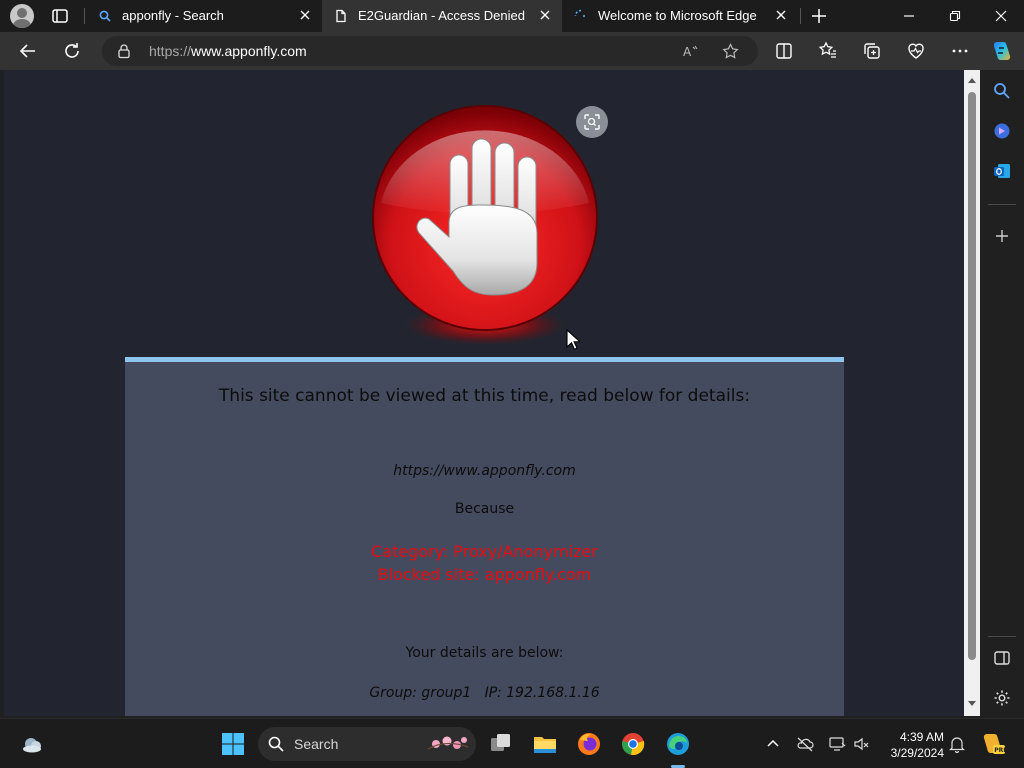 This screenshot has height=768, width=1024. Describe the element at coordinates (862, 744) in the screenshot. I see `volume-muted-icon` at that location.